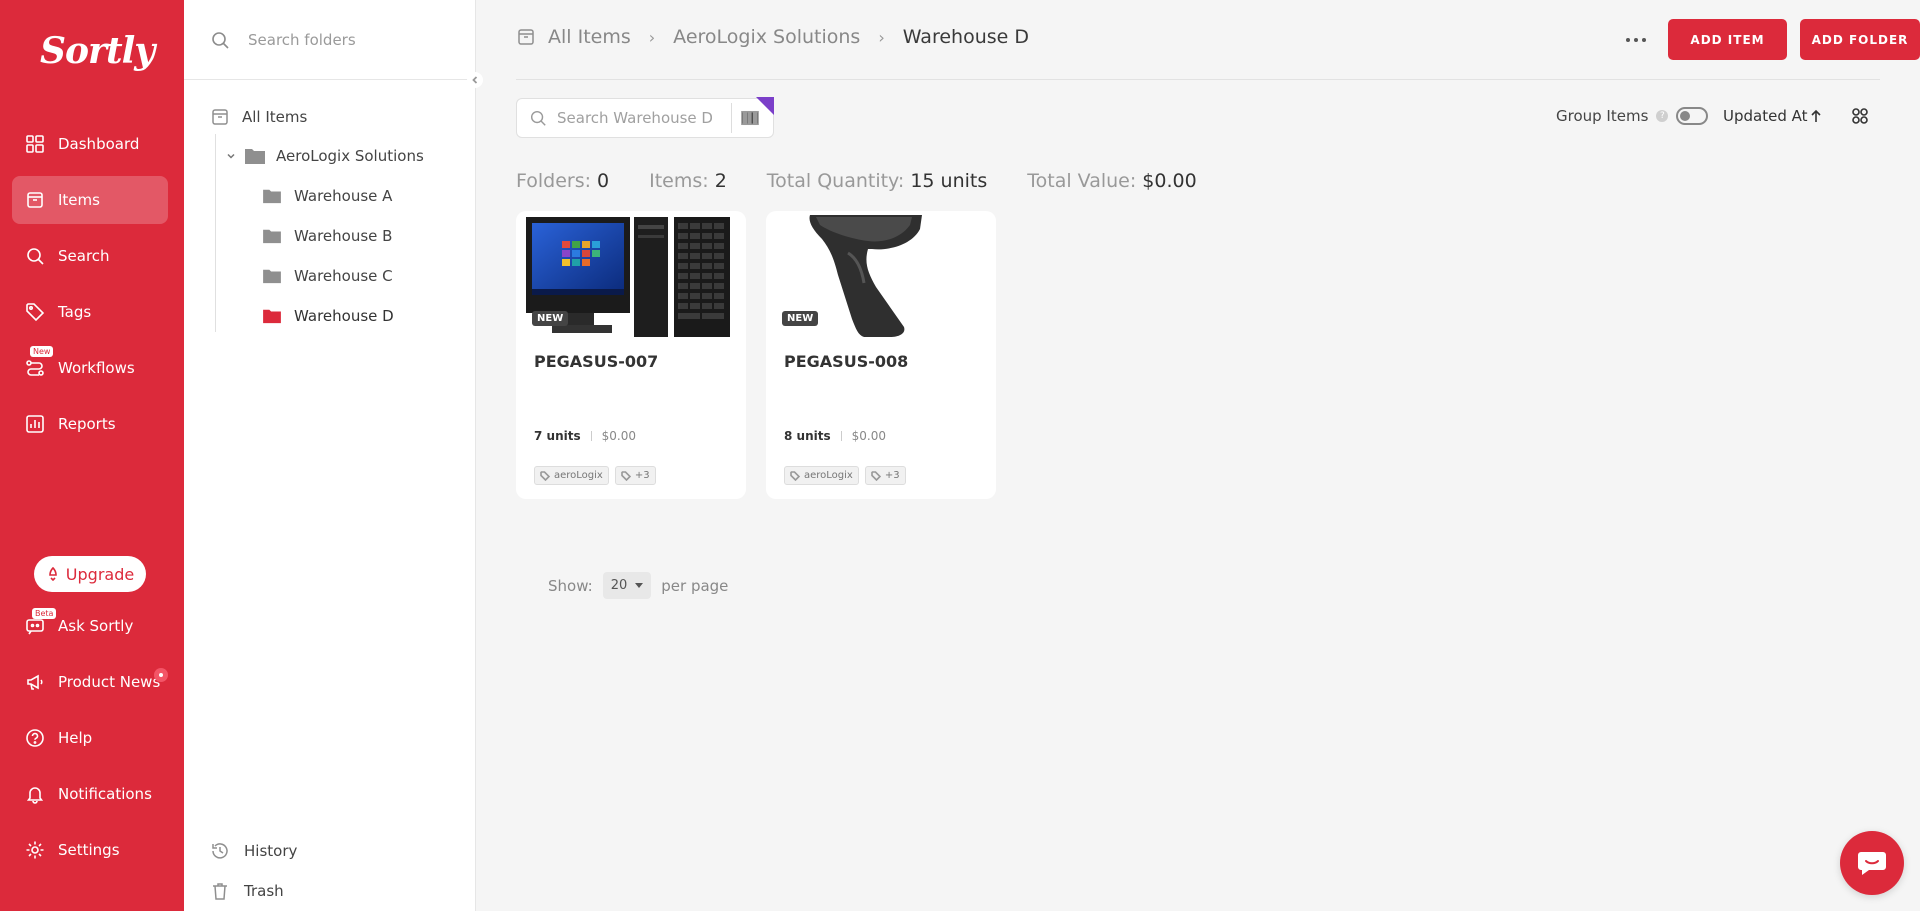  I want to click on nav-label: Product News, so click(109, 682).